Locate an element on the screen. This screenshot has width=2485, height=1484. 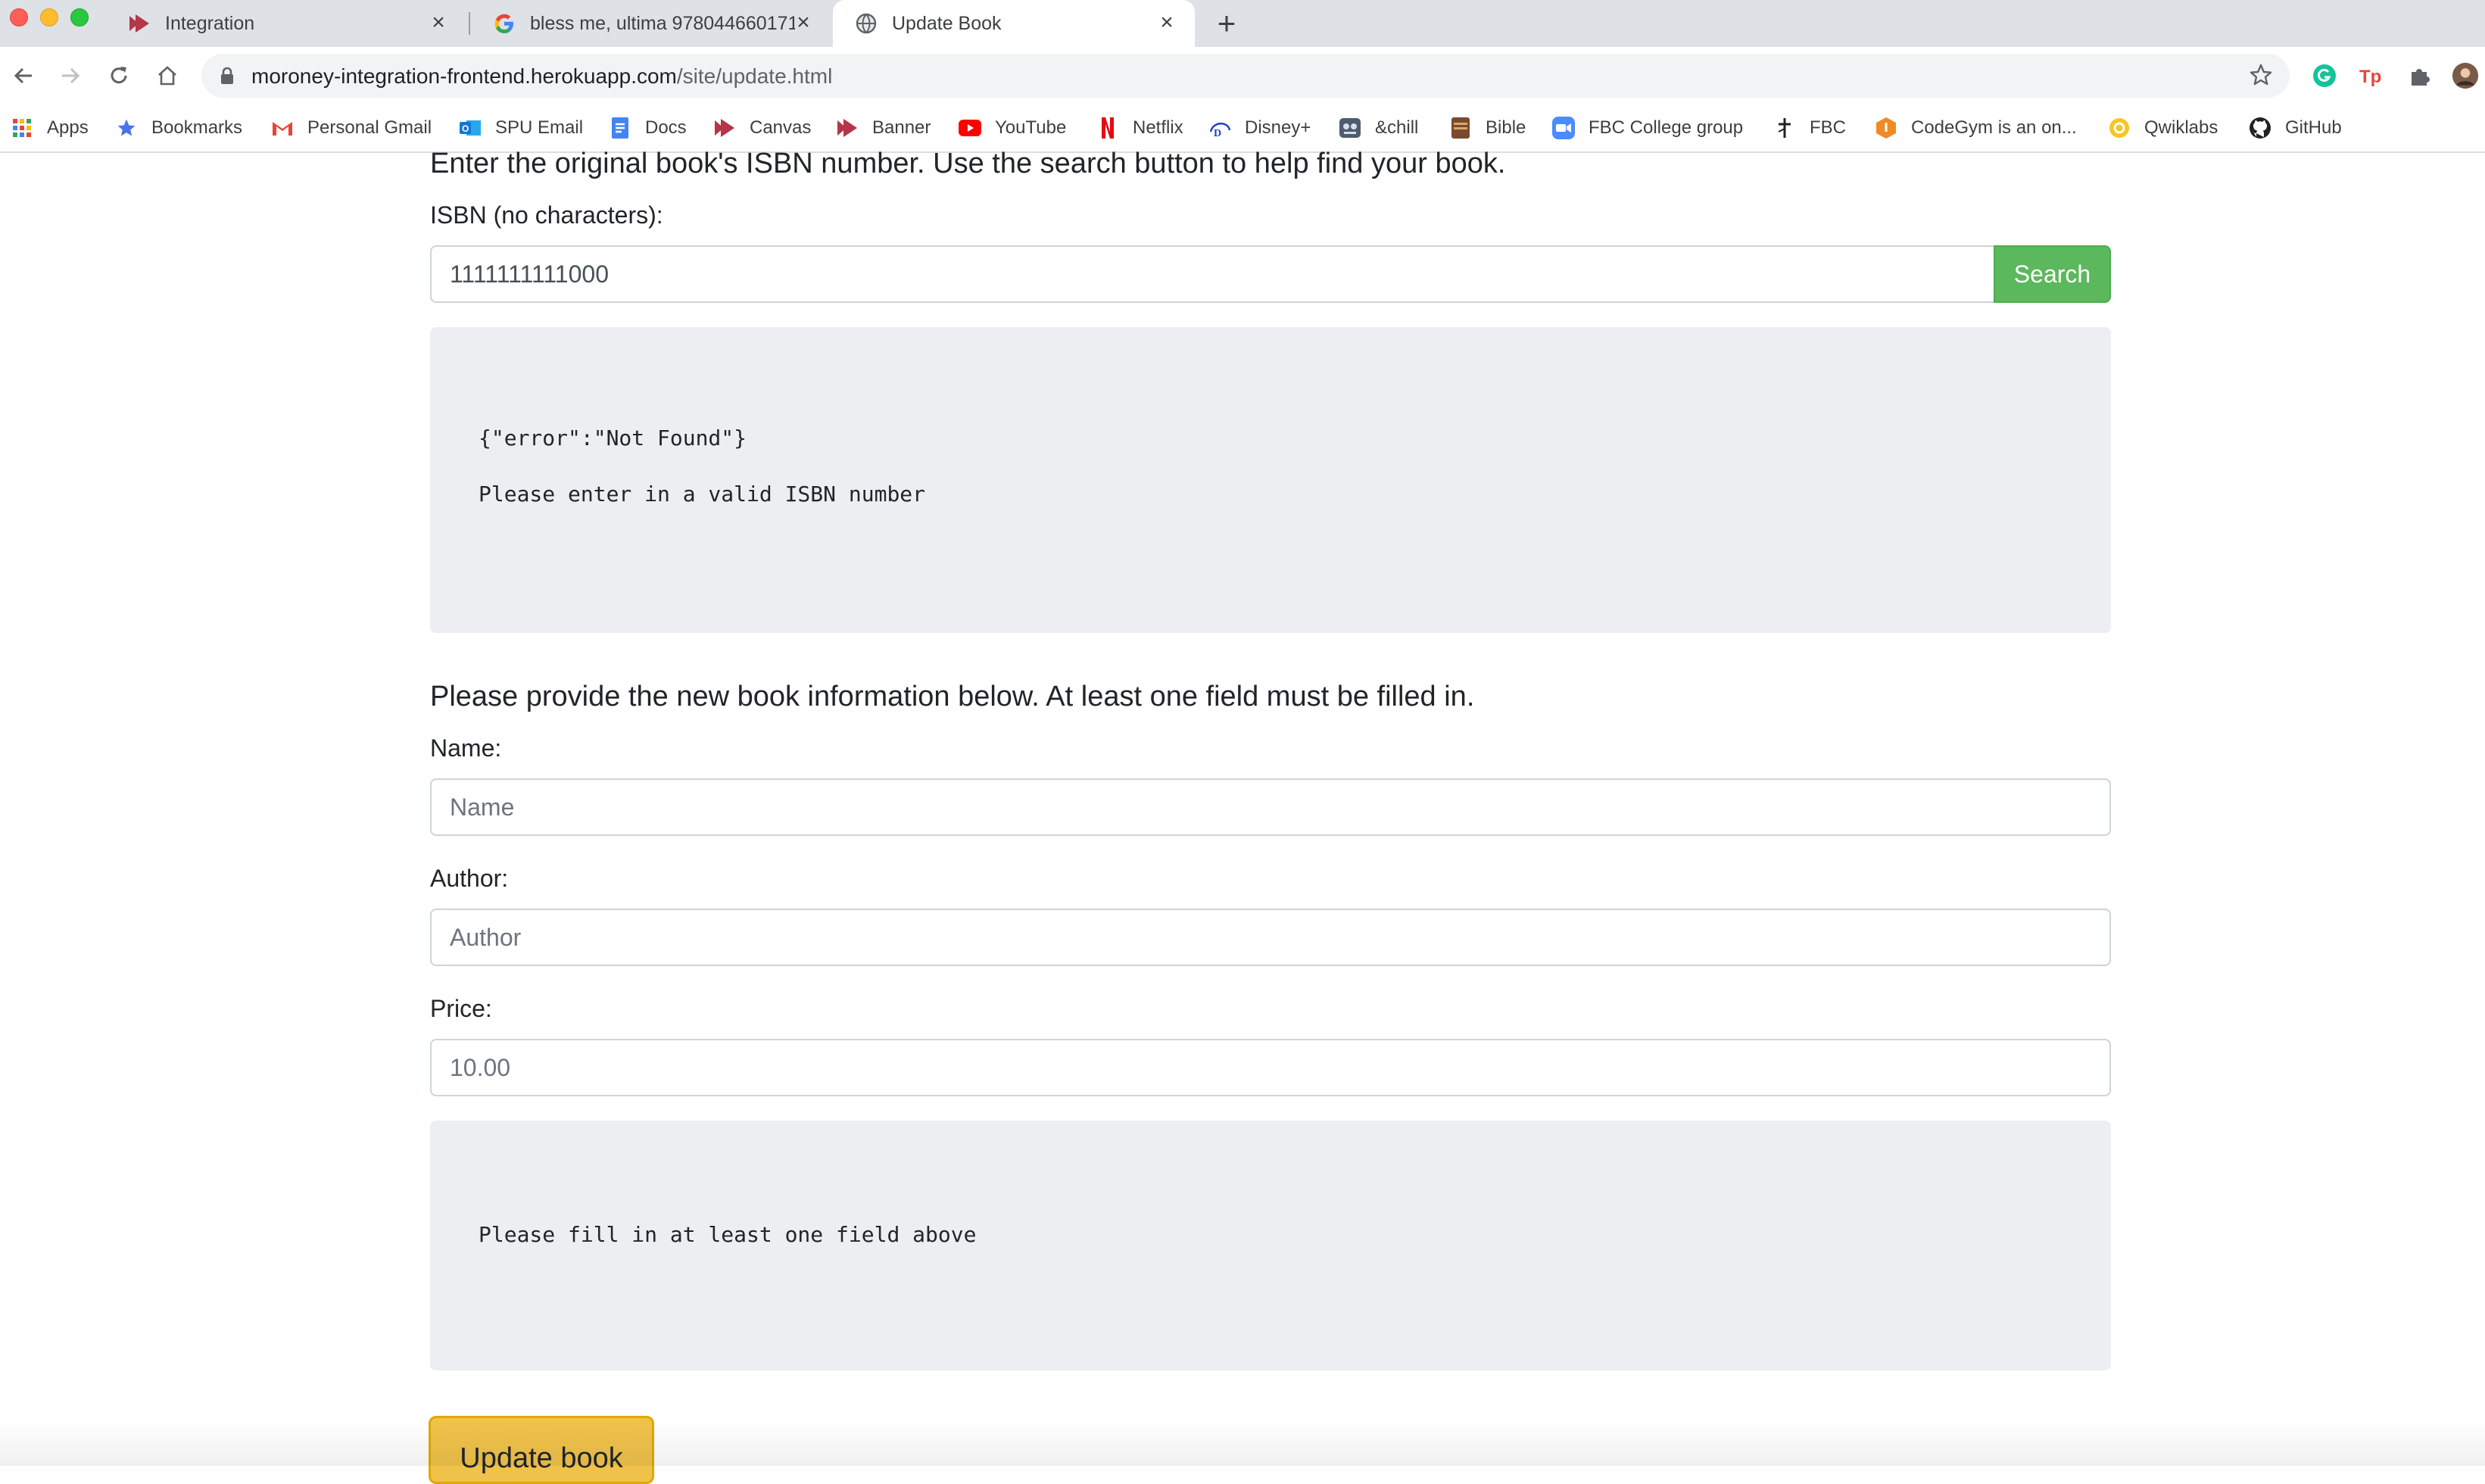
outlook-icon: O is located at coordinates (470, 128).